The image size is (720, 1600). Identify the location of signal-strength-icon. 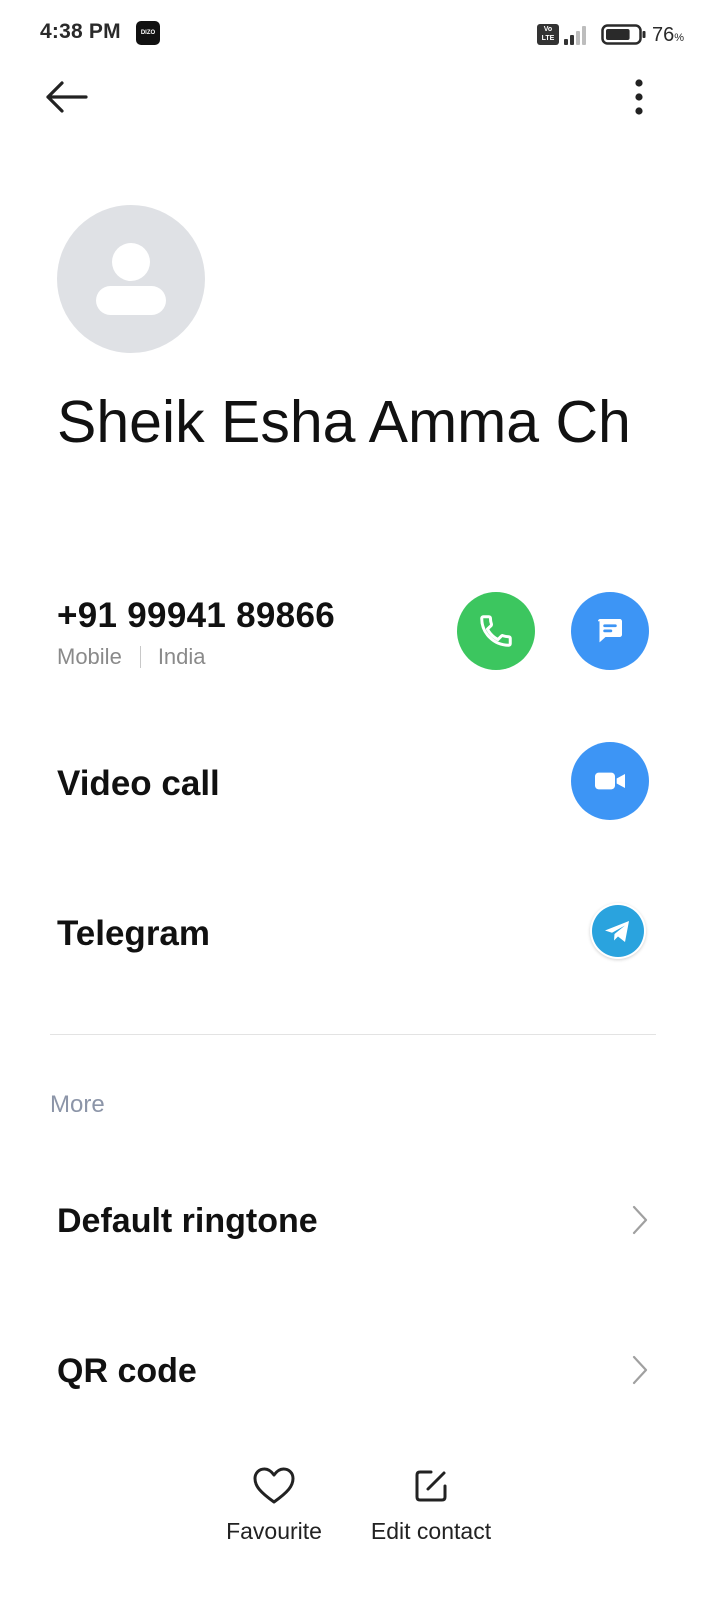
(575, 35).